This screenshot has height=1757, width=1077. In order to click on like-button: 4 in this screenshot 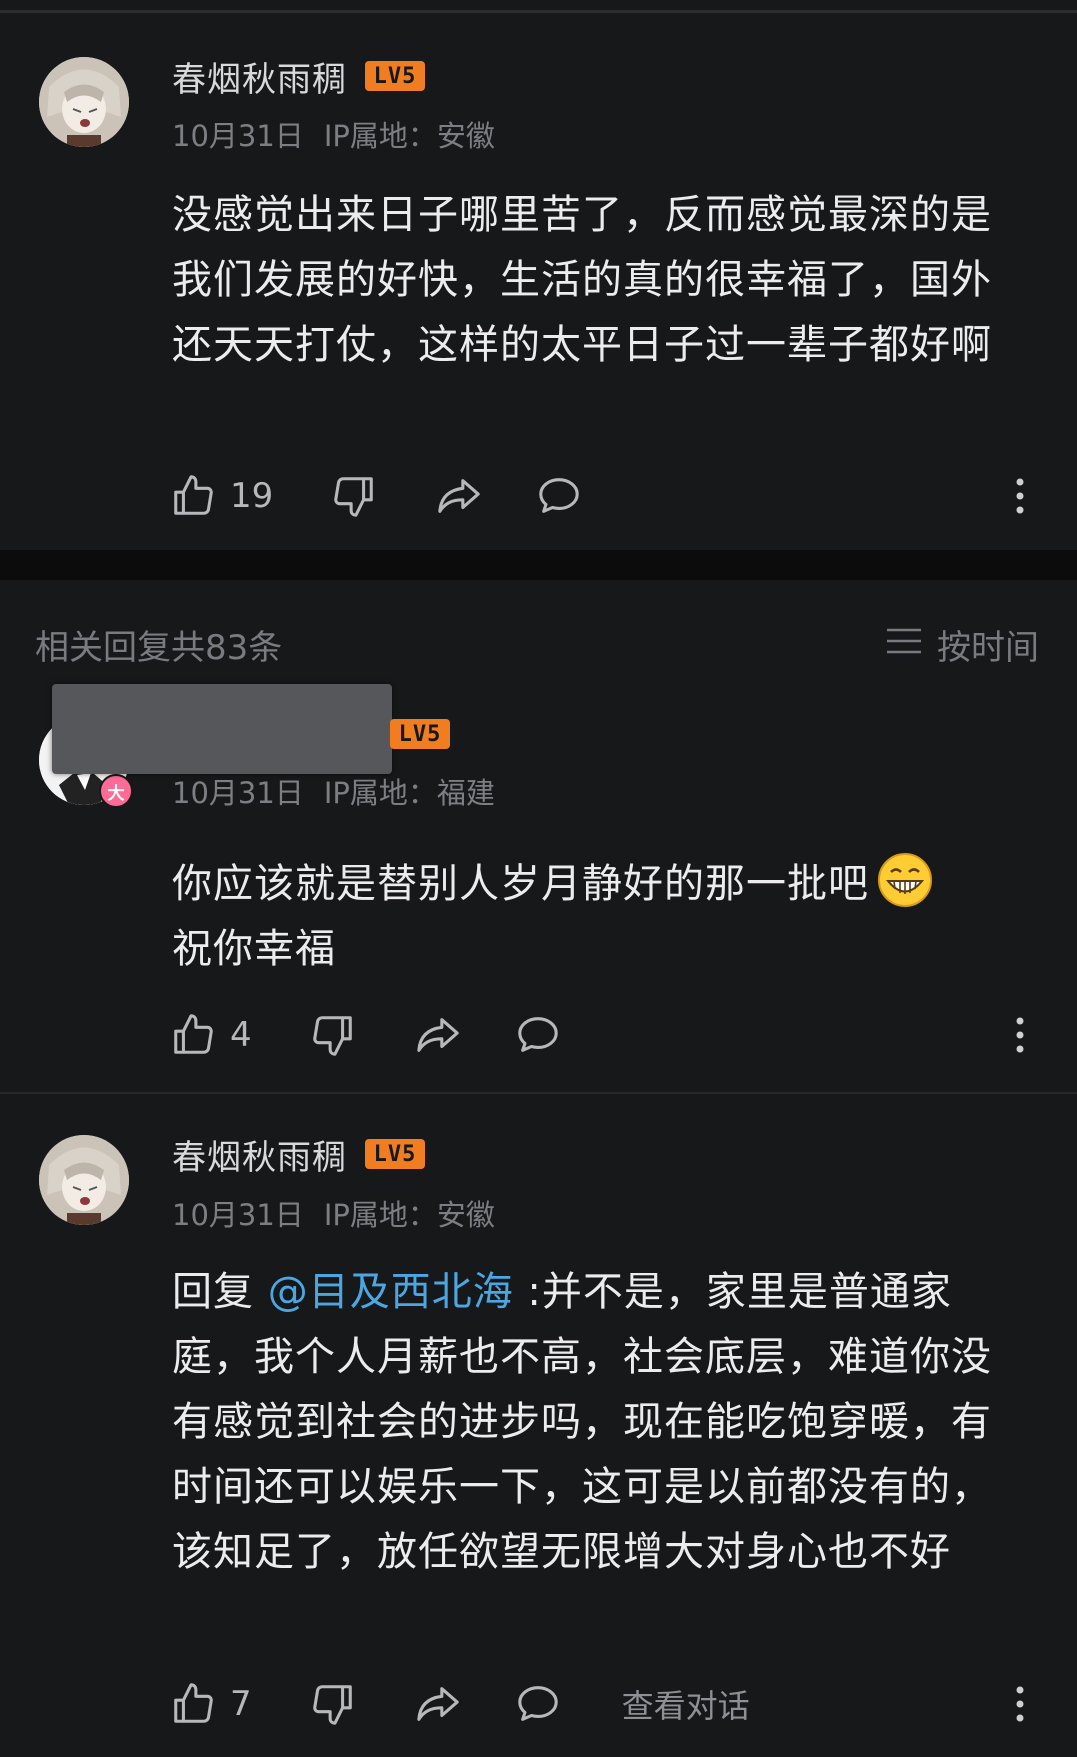, I will do `click(211, 1035)`.